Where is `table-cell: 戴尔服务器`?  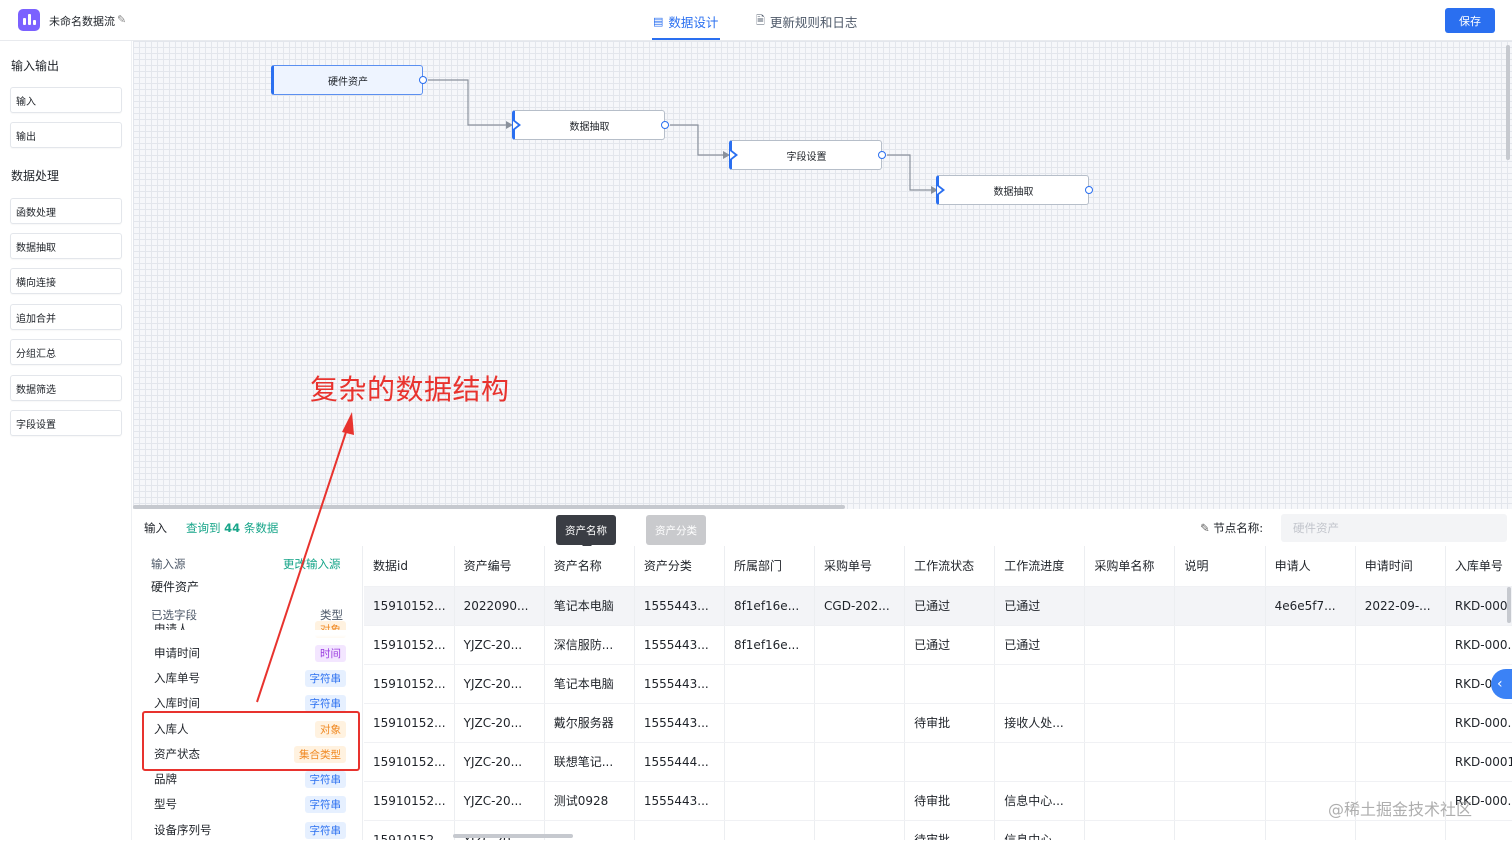 table-cell: 戴尔服务器 is located at coordinates (589, 723).